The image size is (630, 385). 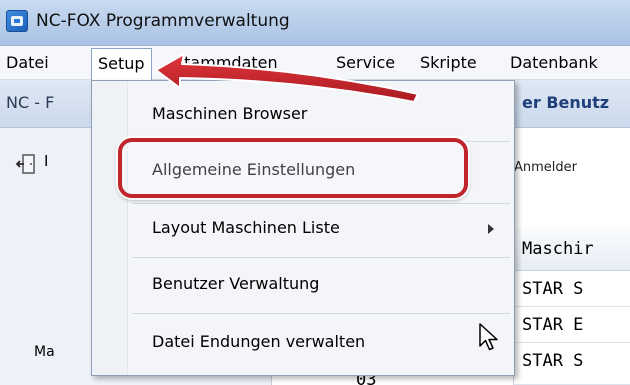 I want to click on menu-item-layout-maschinen-liste: Layout Maschinen Liste, so click(x=321, y=228).